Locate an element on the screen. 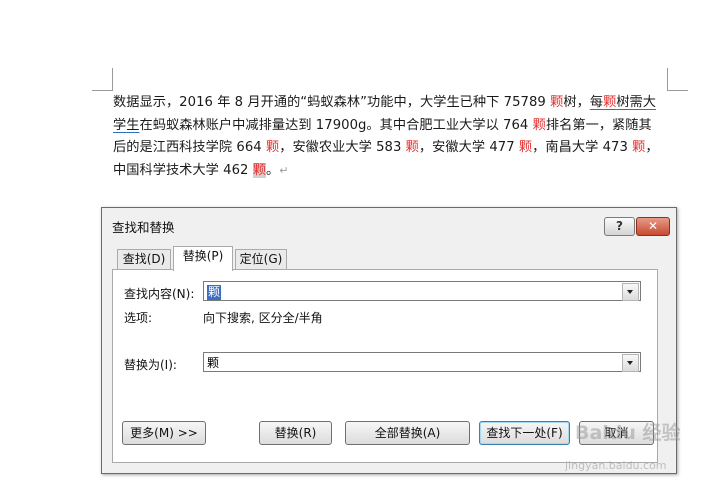 The width and height of the screenshot is (727, 492). close-button: ✕ is located at coordinates (653, 226).